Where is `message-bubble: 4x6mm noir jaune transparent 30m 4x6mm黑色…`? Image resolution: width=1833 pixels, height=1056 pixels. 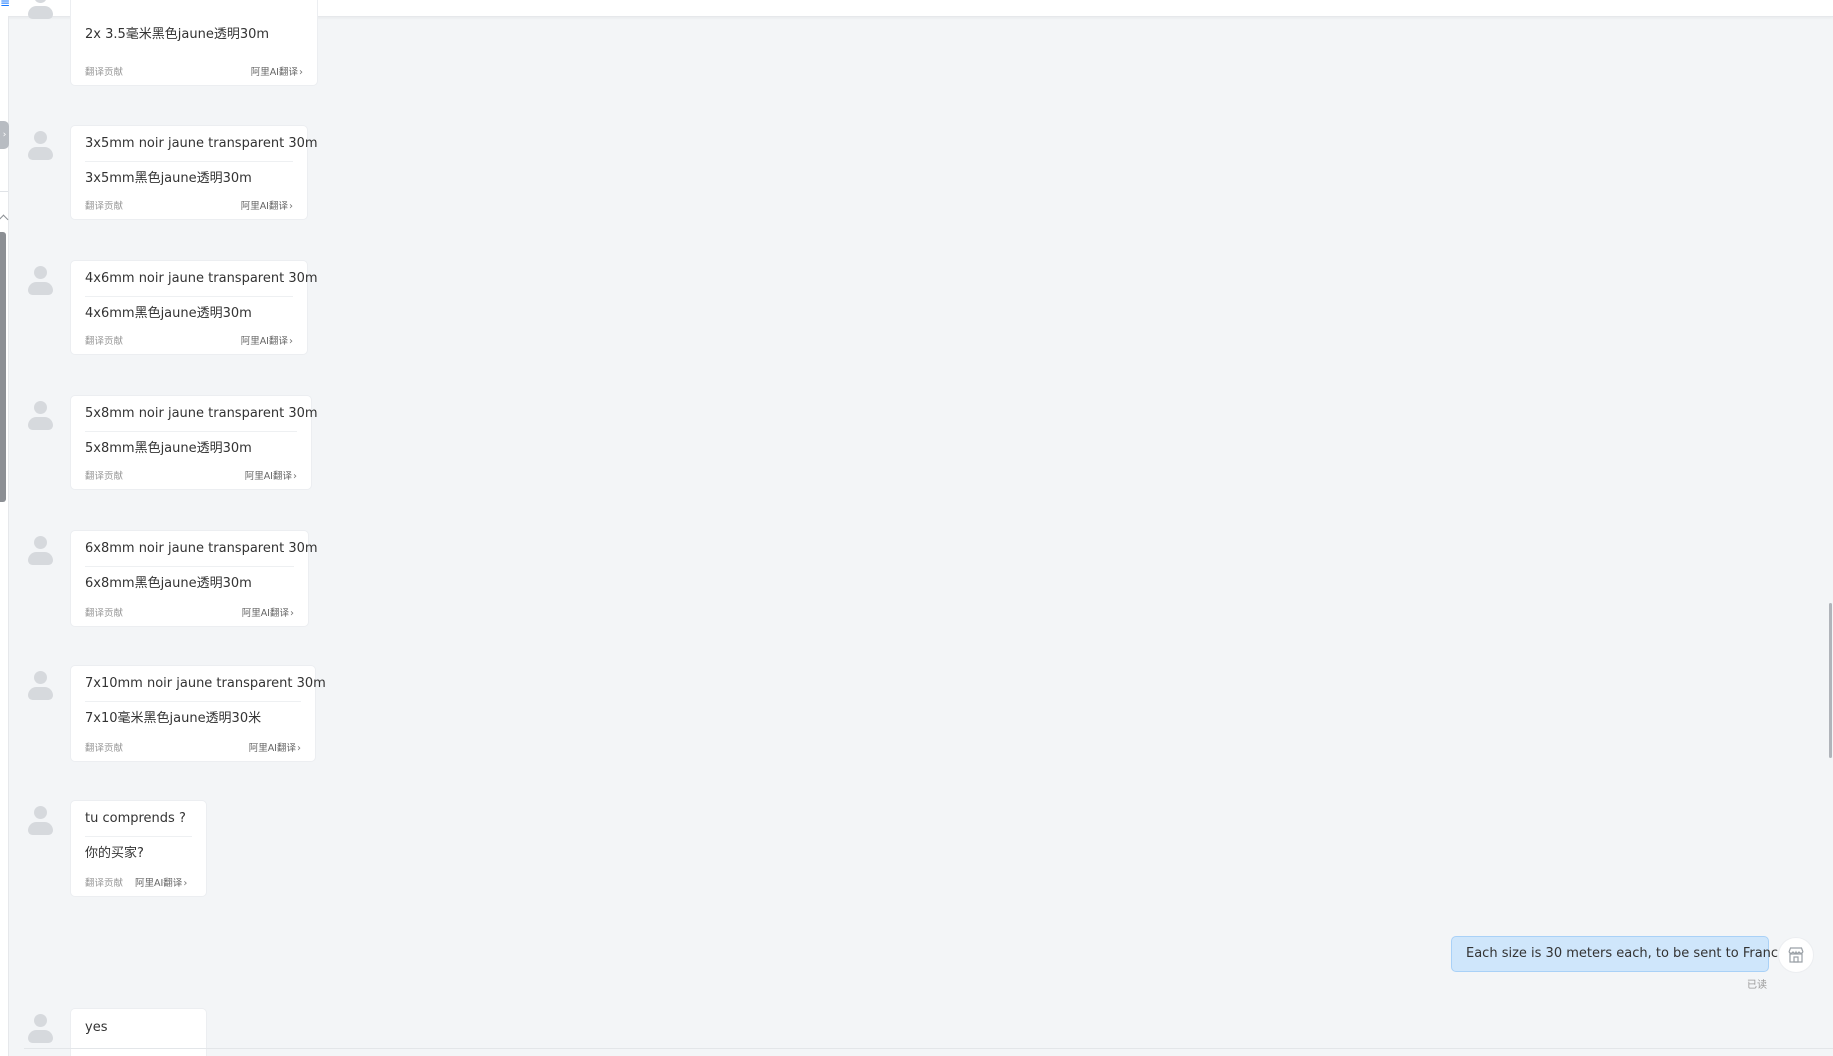
message-bubble: 4x6mm noir jaune transparent 30m 4x6mm黑色… is located at coordinates (194, 307).